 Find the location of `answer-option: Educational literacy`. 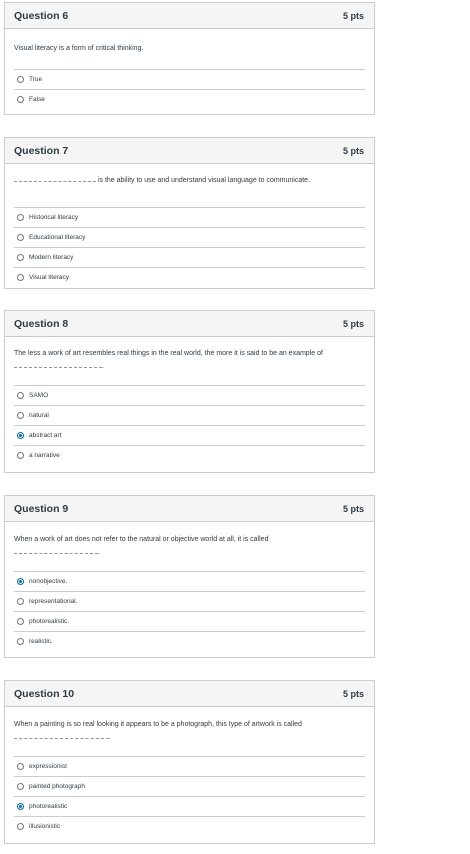

answer-option: Educational literacy is located at coordinates (189, 237).